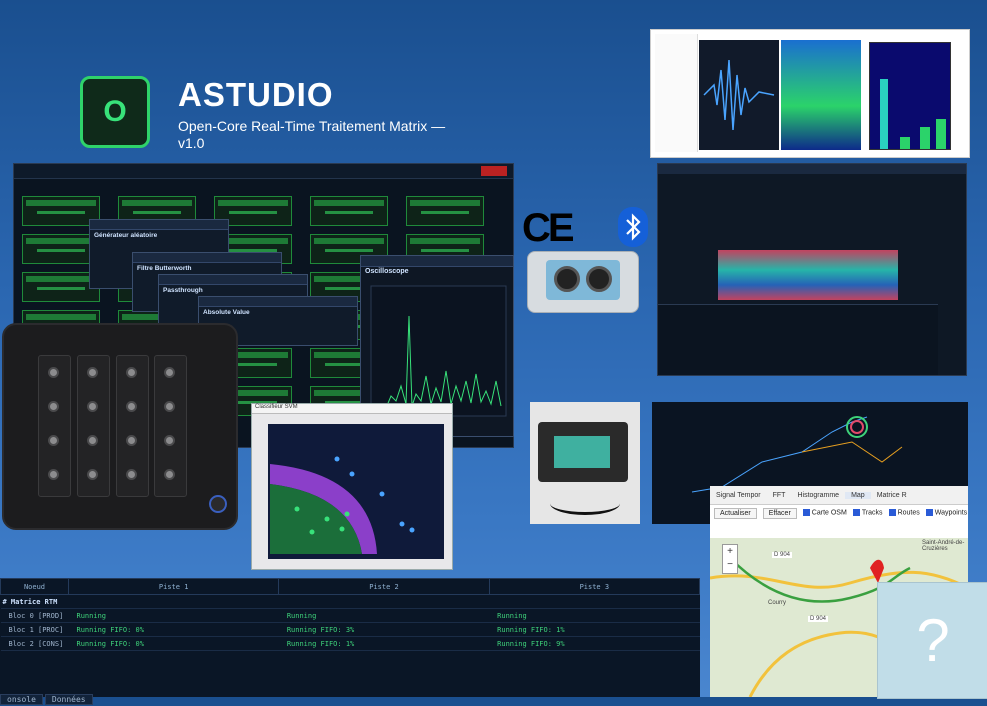 The image size is (987, 706). What do you see at coordinates (120, 426) in the screenshot?
I see `nas-device-image` at bounding box center [120, 426].